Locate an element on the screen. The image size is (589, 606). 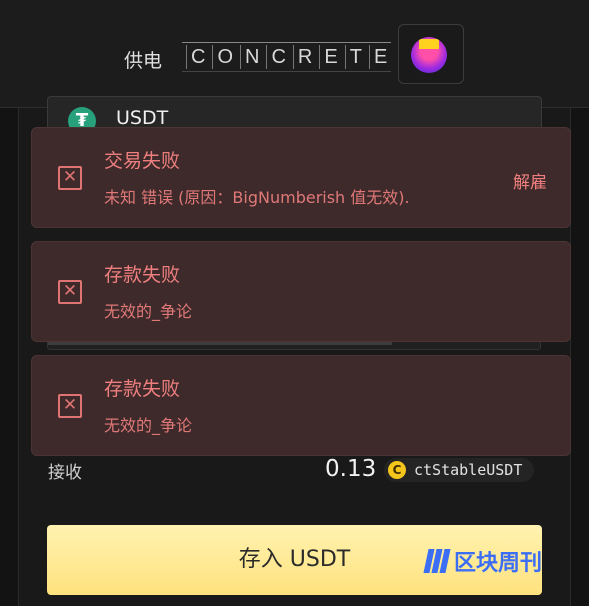
toast-title: 交易失败 is located at coordinates (142, 161).